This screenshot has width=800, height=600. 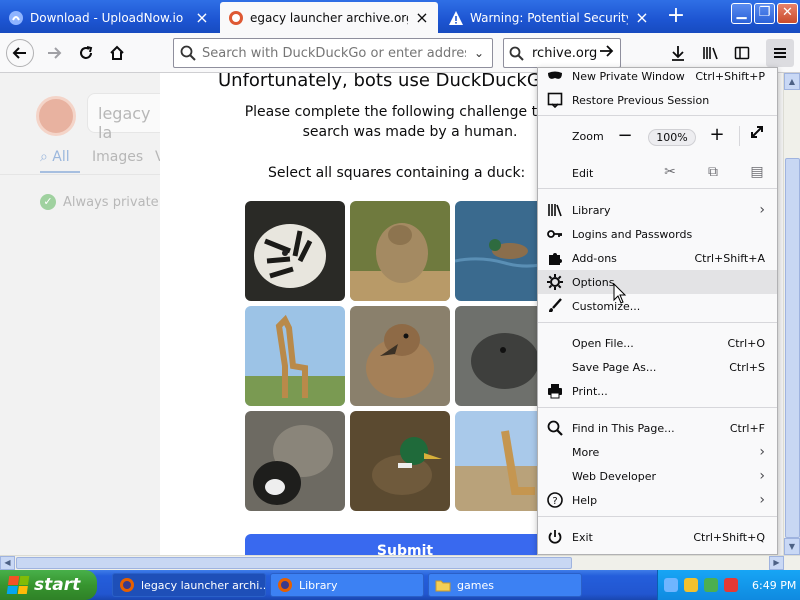 I want to click on always-private-notice: ✓ Always private, so click(x=99, y=202).